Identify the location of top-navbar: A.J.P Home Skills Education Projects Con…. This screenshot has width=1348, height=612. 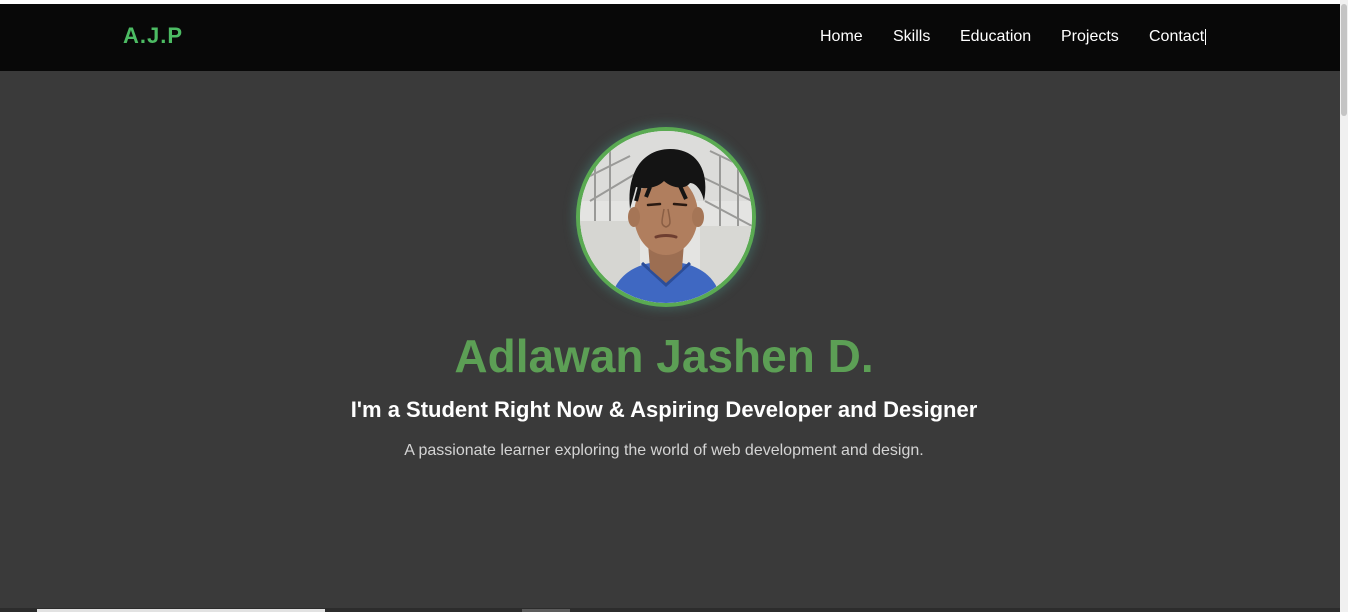
(670, 37).